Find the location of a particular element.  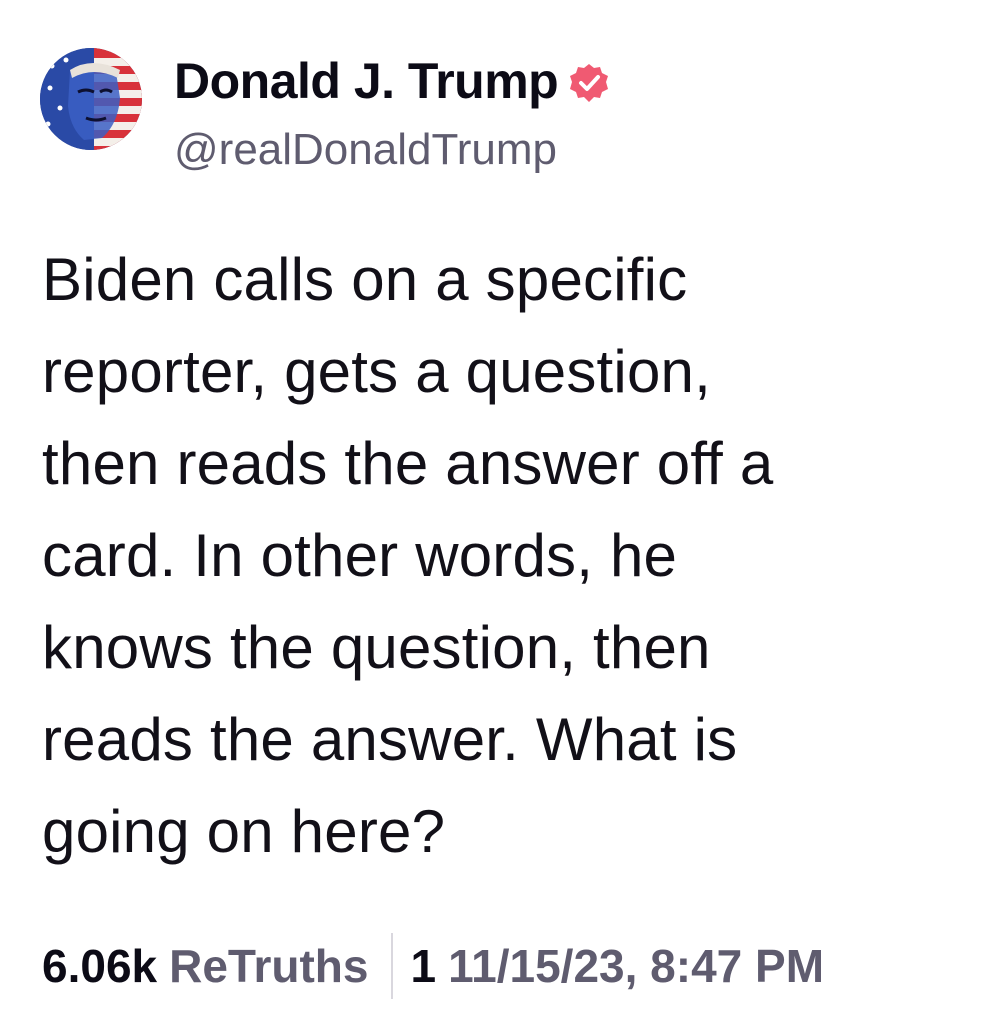

author-name-row: Donald J. Trump is located at coordinates (392, 81).